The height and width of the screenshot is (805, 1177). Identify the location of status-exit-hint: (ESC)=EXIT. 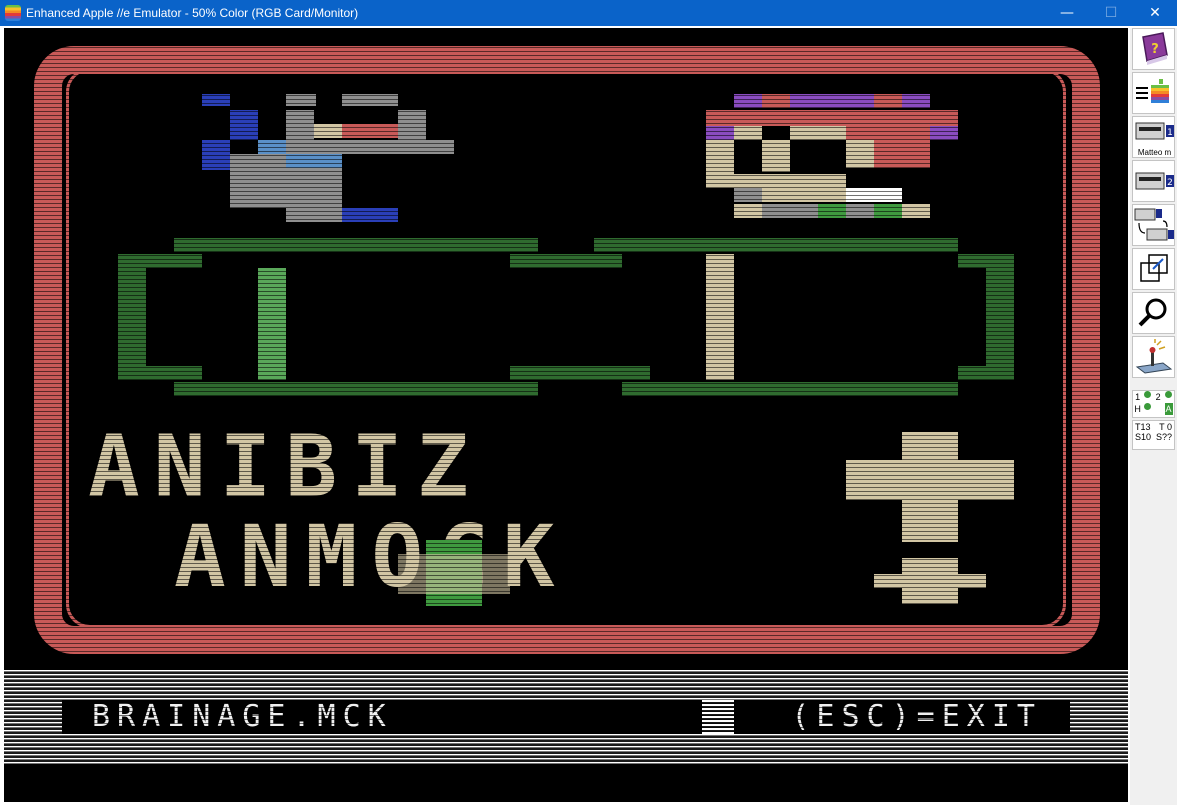
(916, 716).